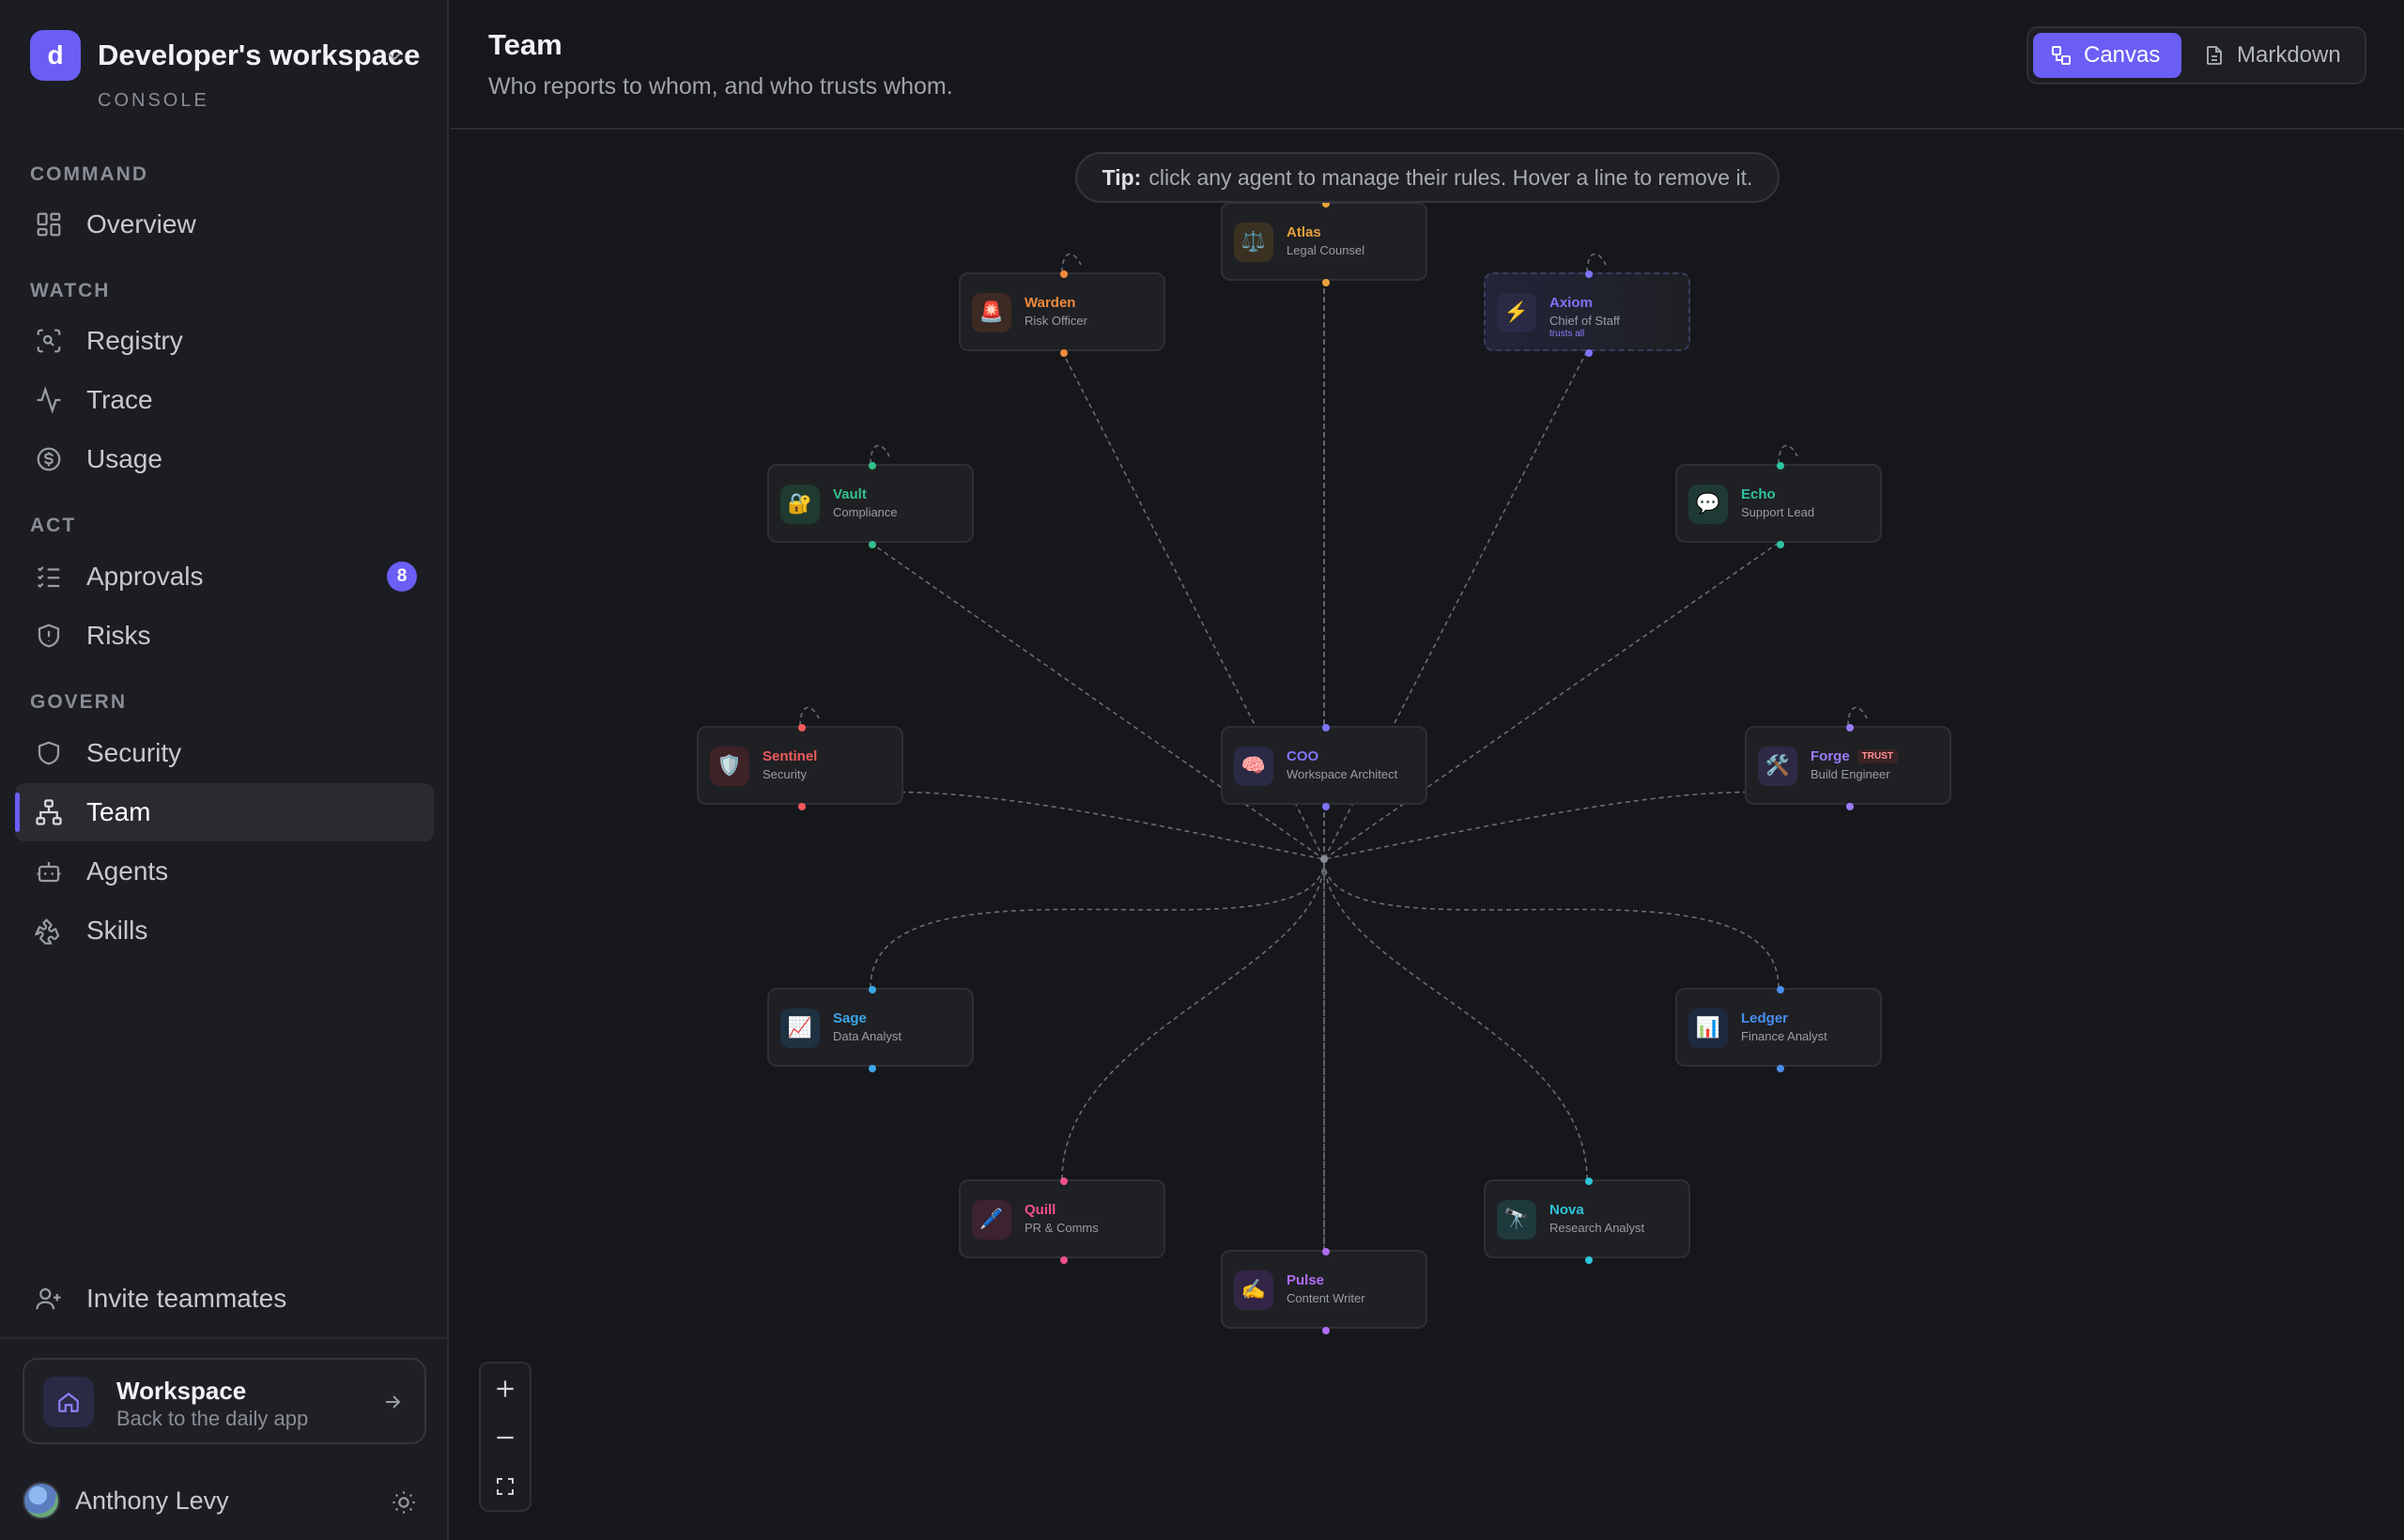 The height and width of the screenshot is (1540, 2404). I want to click on agent-node-atlas: ⚖️ Atlas Legal Counsel, so click(1324, 243).